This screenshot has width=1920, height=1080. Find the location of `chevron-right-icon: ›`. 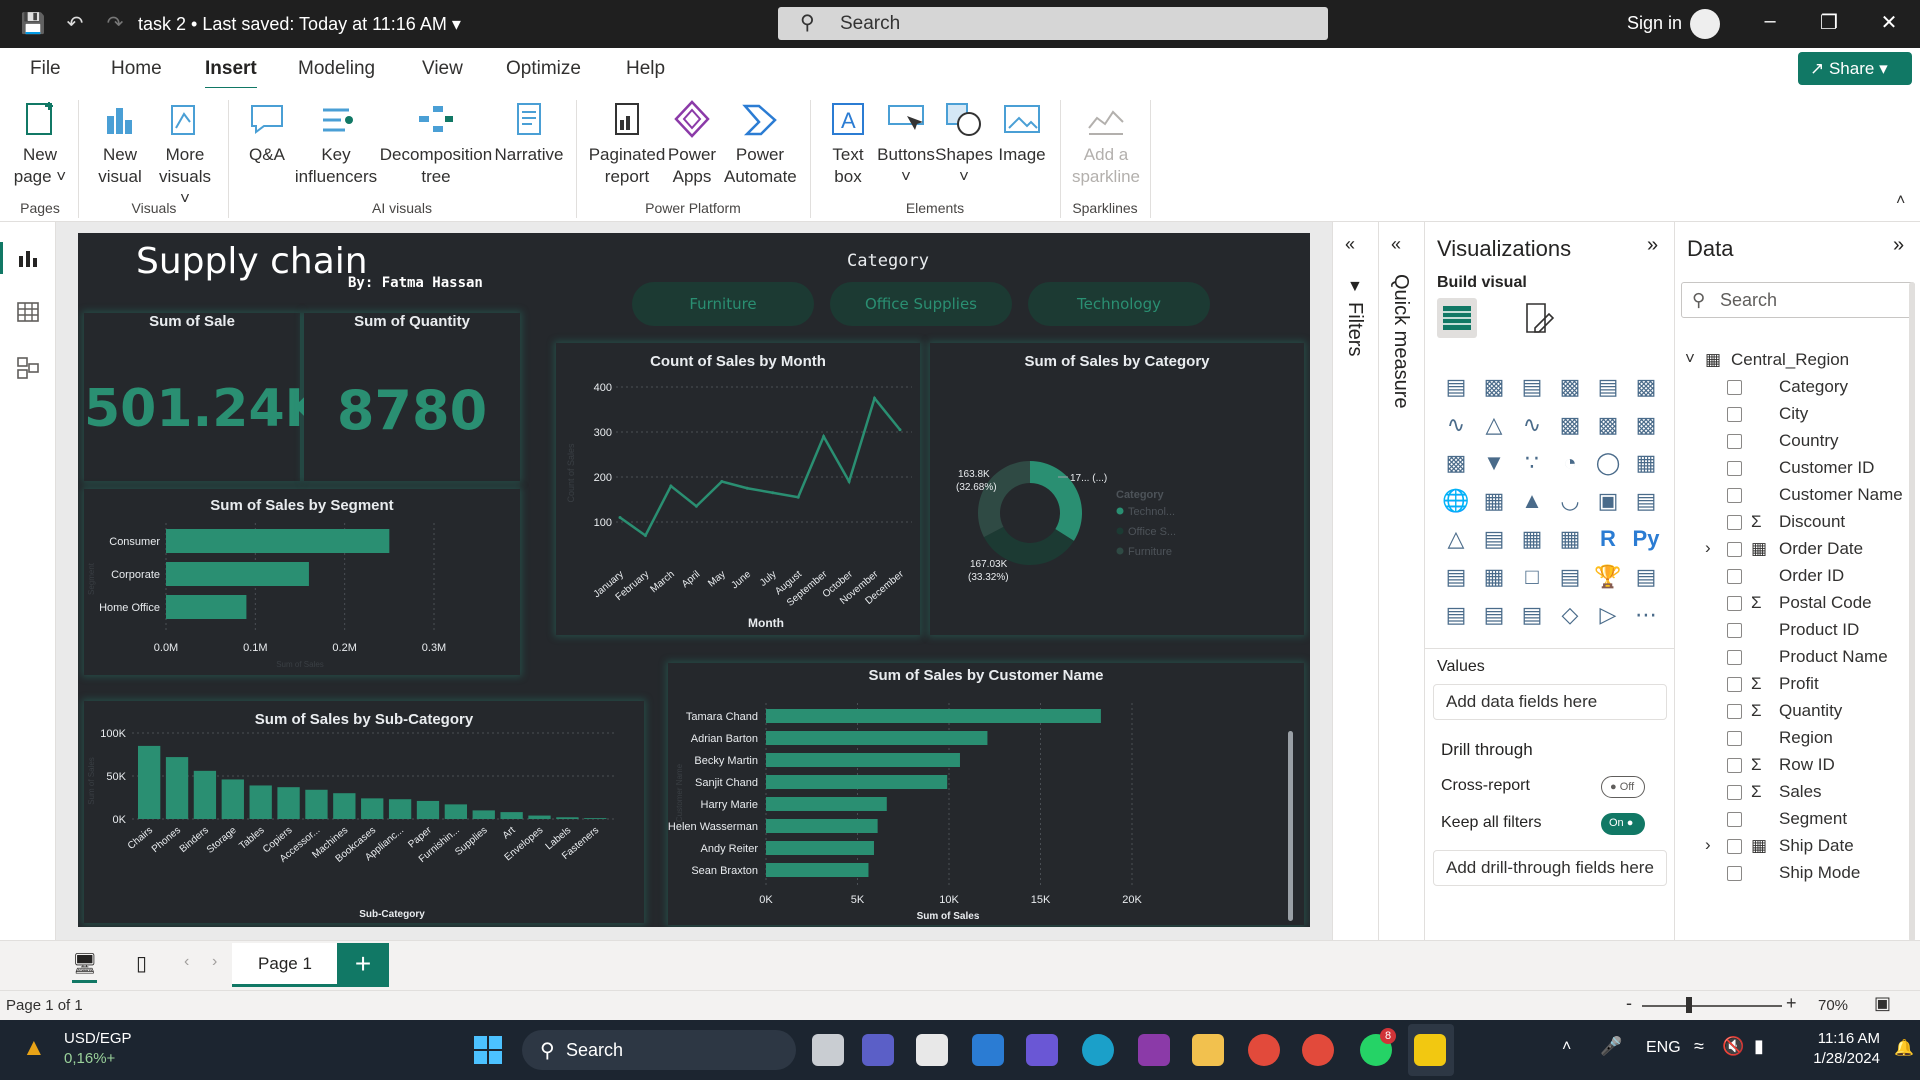

chevron-right-icon: › is located at coordinates (1708, 548).